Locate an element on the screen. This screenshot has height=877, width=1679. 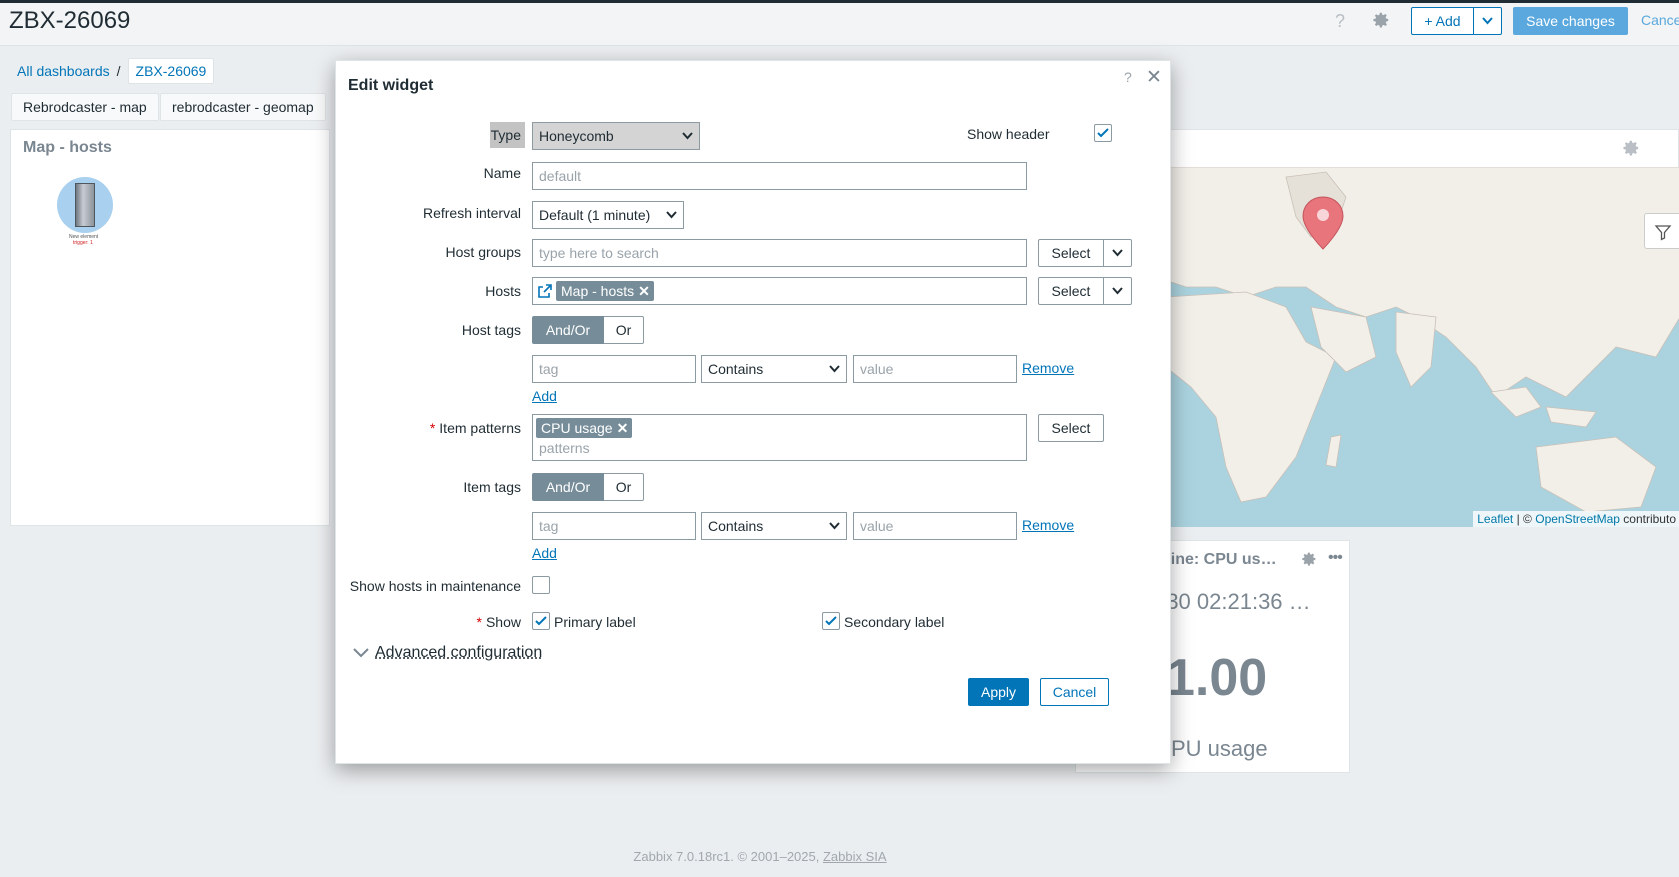
item-tag-remove-link: Remove is located at coordinates (1048, 525).